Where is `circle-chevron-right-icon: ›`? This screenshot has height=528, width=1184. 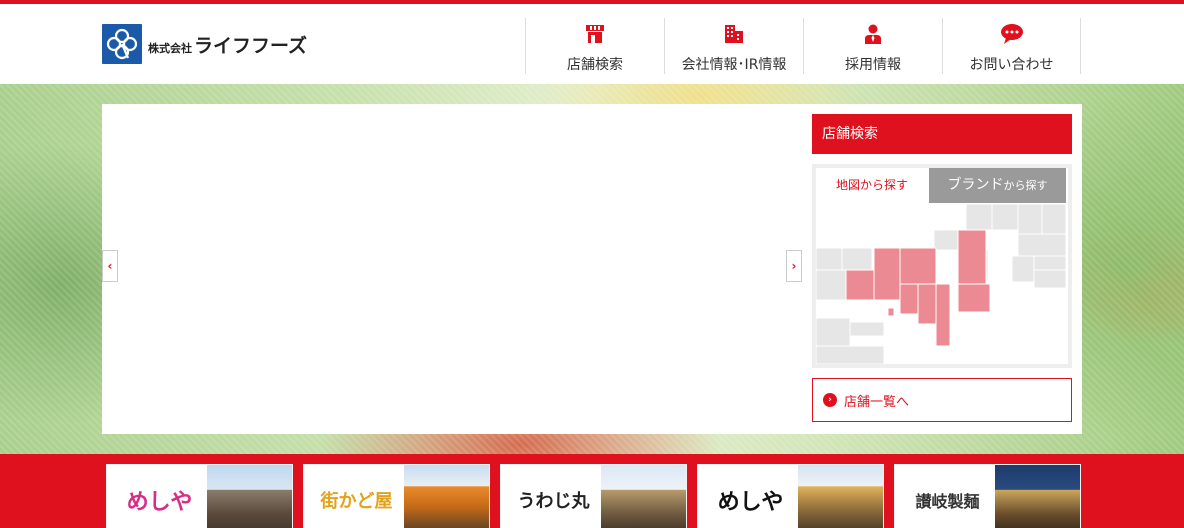
circle-chevron-right-icon: › is located at coordinates (830, 400).